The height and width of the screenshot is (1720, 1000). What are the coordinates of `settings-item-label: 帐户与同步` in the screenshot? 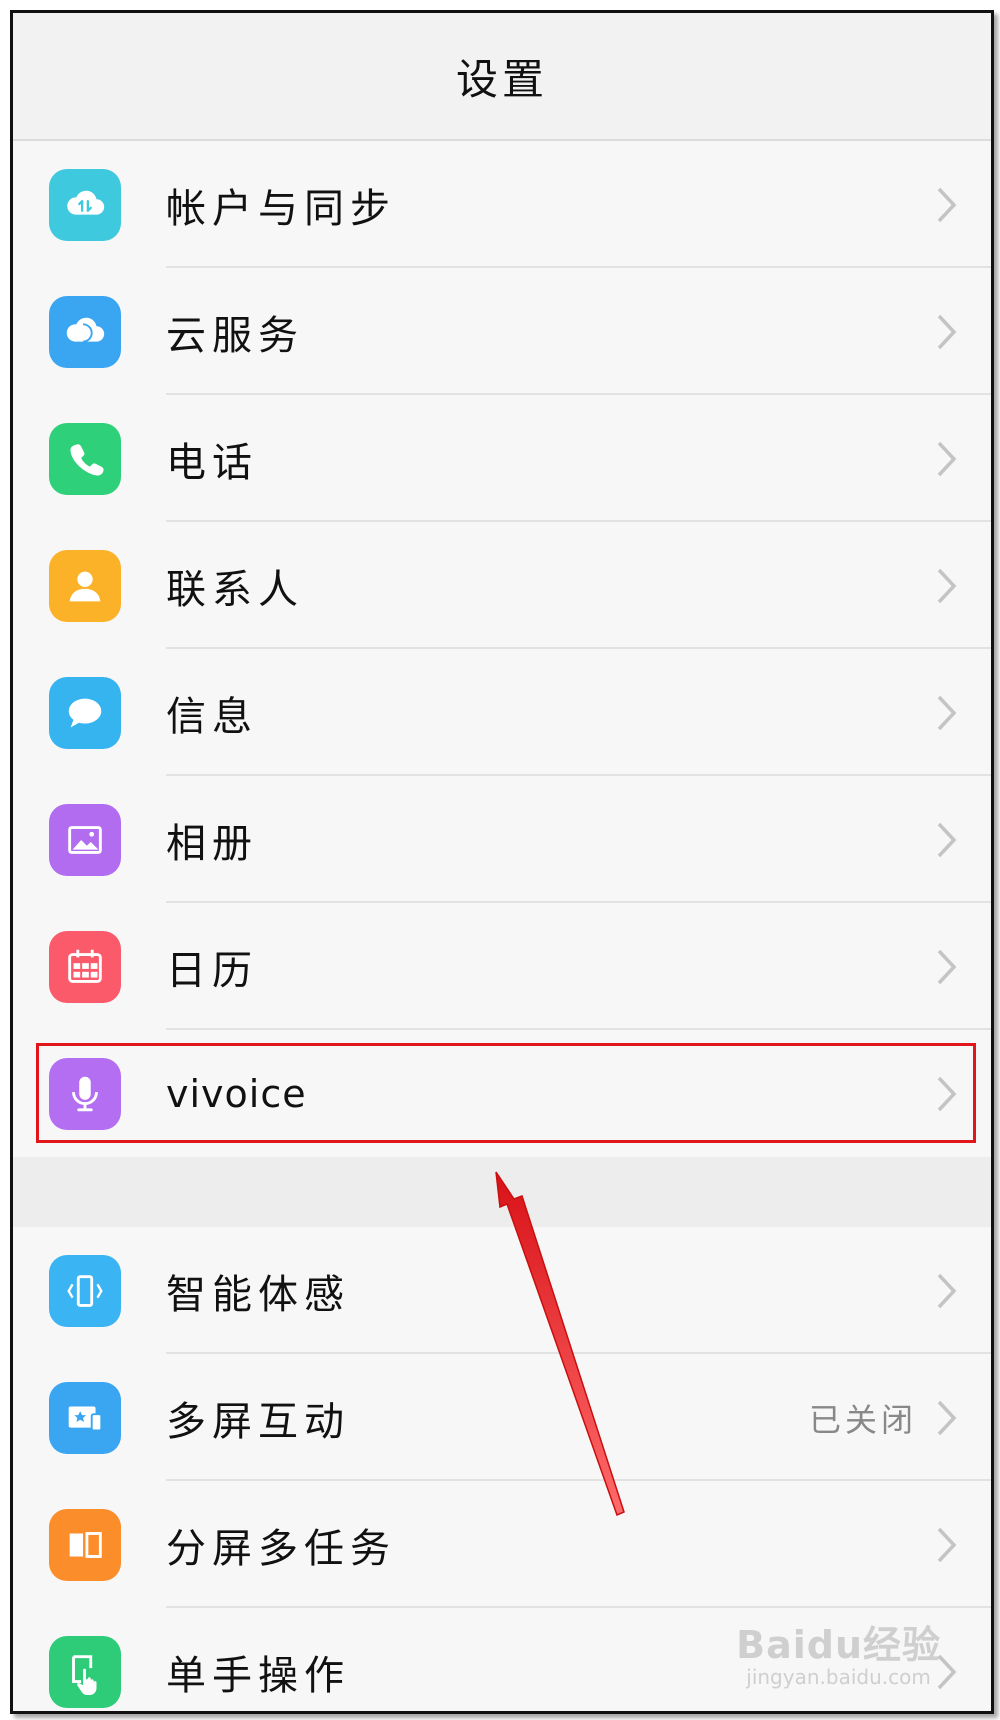 It's located at (281, 208).